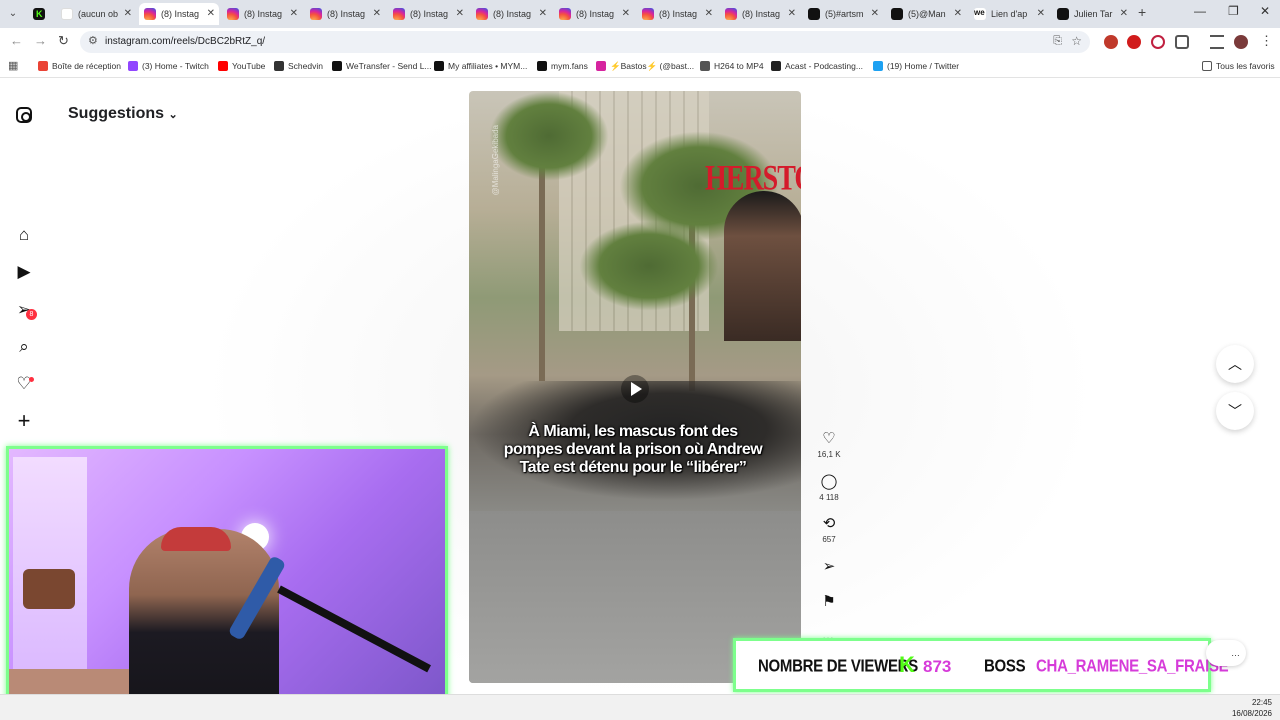 The height and width of the screenshot is (720, 1280). Describe the element at coordinates (980, 13) in the screenshot. I see `wetransfer-icon` at that location.